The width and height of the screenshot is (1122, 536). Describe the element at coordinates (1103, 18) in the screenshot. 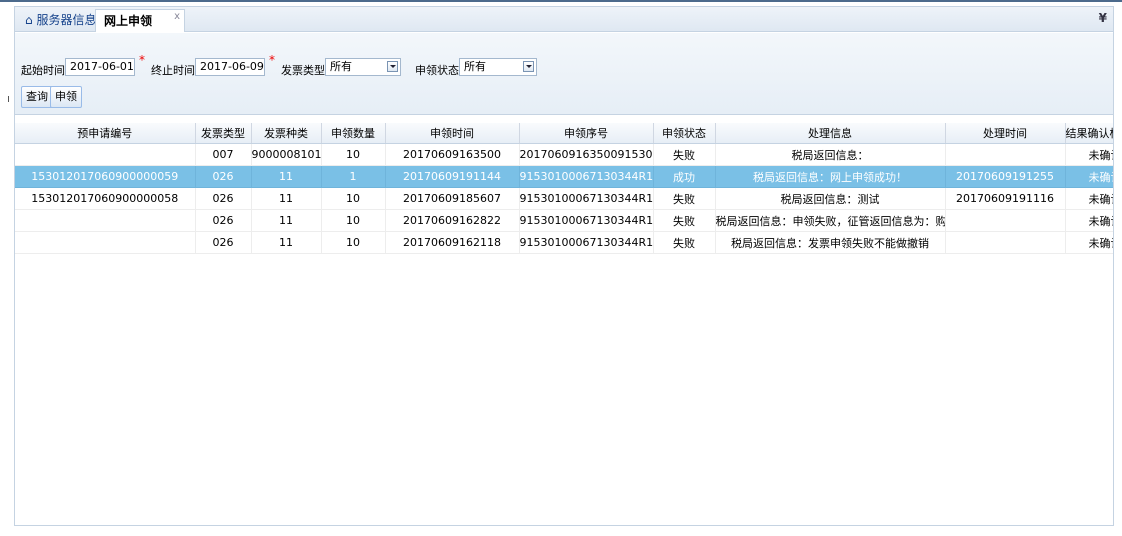

I see `collapse-chevron-icon: ¥` at that location.